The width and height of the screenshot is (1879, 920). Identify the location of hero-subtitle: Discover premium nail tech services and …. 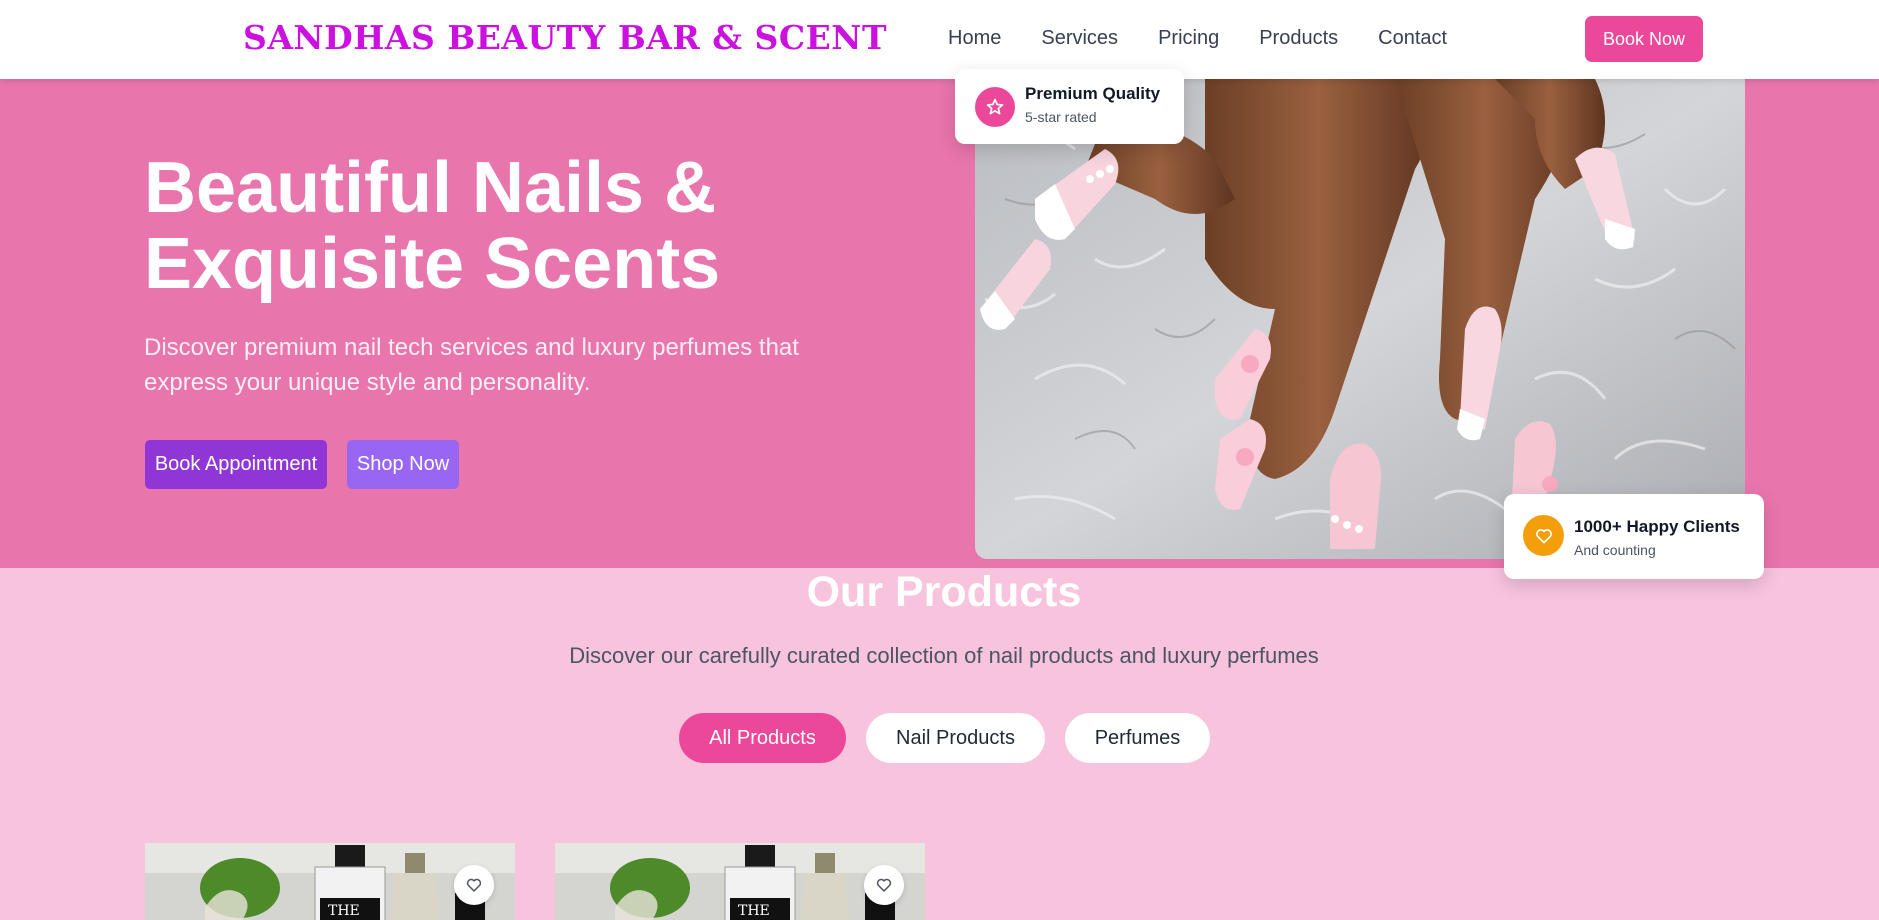
(471, 365).